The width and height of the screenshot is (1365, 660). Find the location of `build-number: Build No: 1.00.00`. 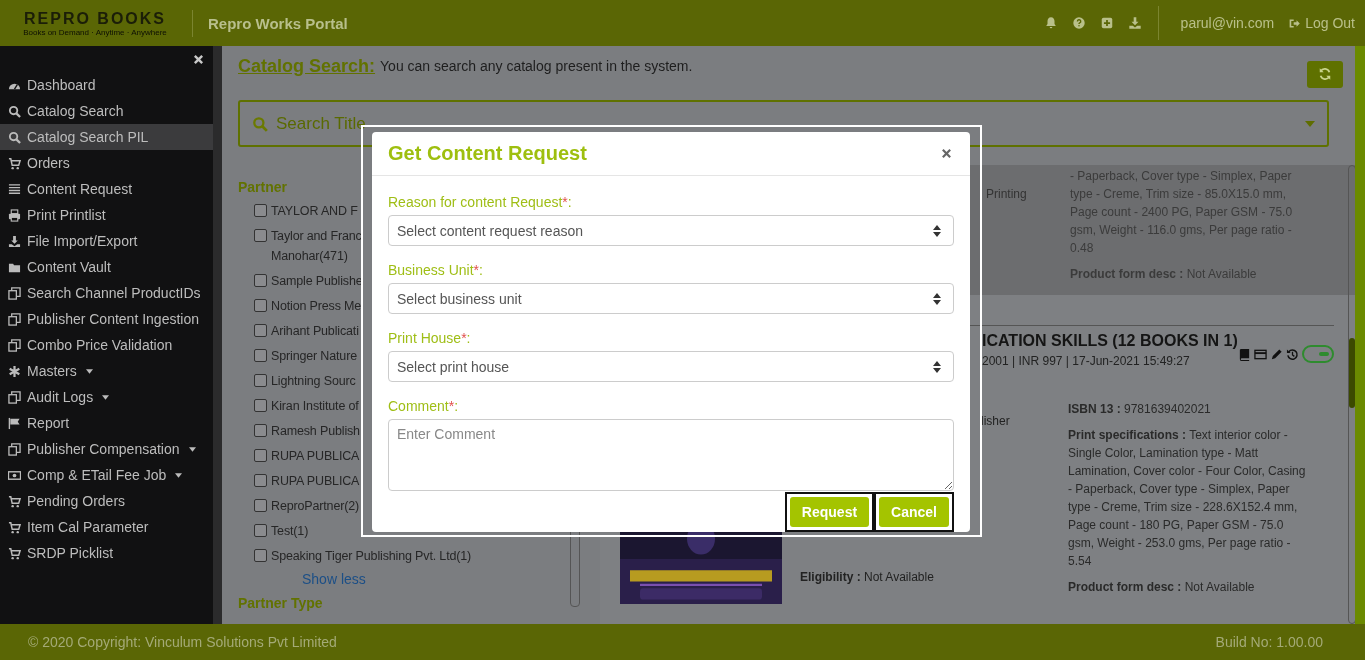

build-number: Build No: 1.00.00 is located at coordinates (1269, 642).